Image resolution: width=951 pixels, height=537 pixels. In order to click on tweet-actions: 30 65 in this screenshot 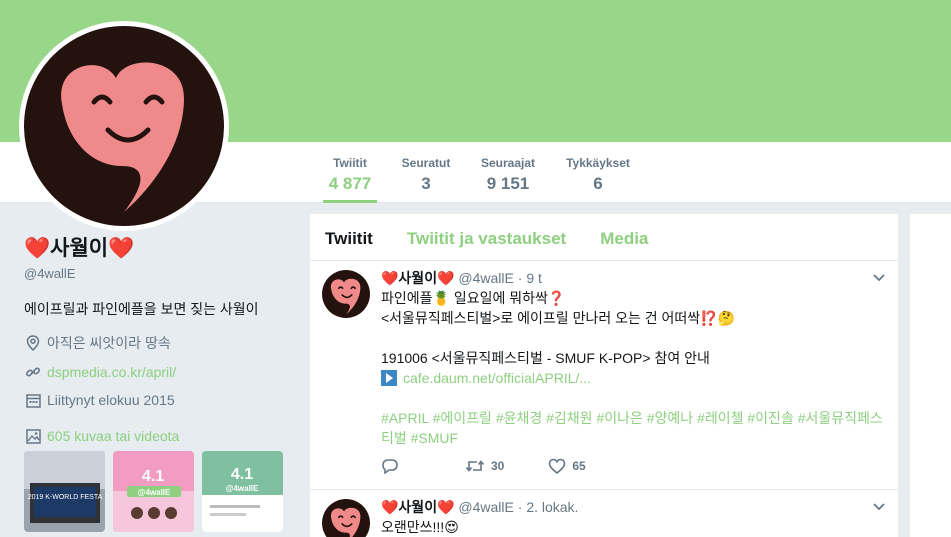, I will do `click(505, 466)`.